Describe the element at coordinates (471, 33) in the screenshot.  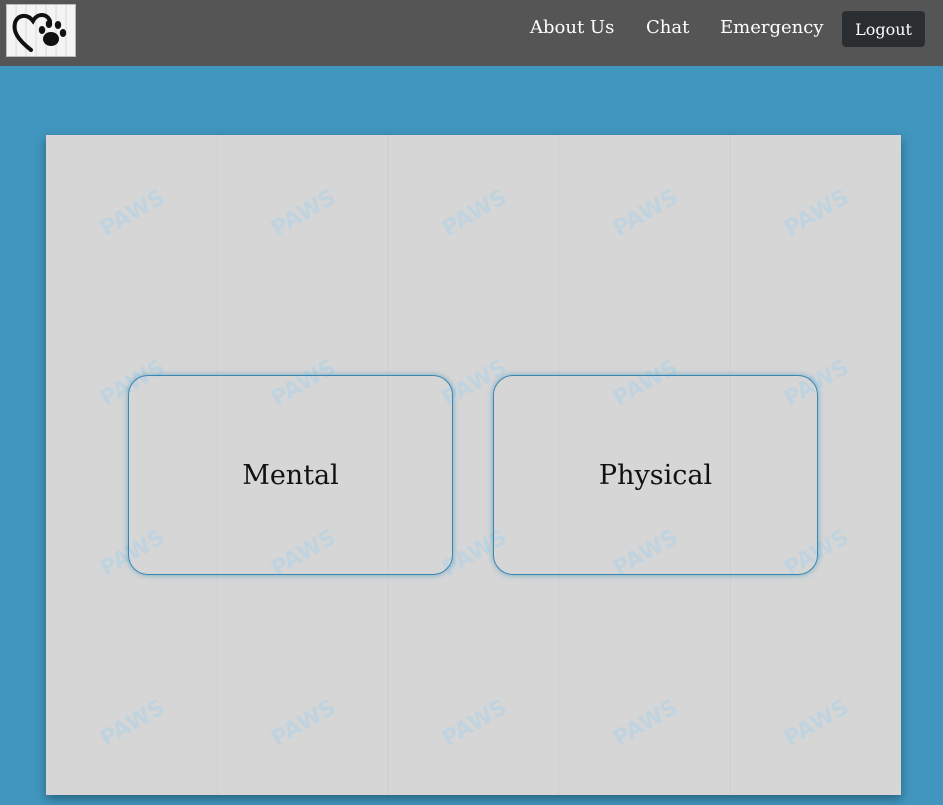
I see `navbar: About Us Chat Emergency Logout` at that location.